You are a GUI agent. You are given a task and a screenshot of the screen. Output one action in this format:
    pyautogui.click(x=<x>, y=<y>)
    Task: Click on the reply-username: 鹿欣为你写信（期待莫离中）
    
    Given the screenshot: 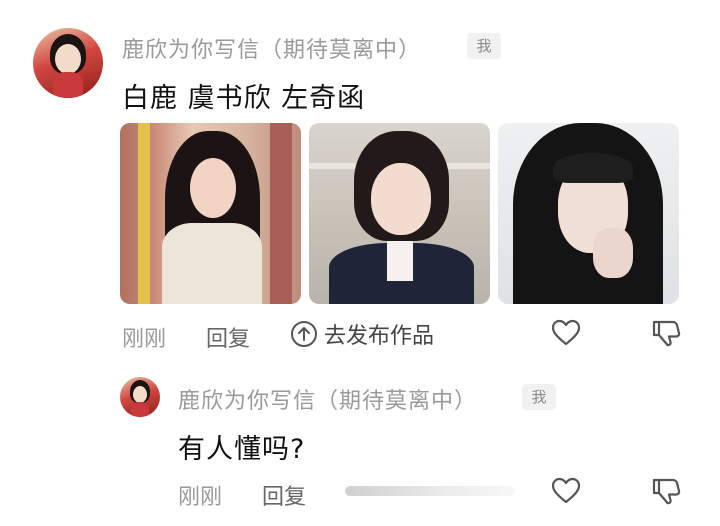 What is the action you would take?
    pyautogui.click(x=327, y=399)
    